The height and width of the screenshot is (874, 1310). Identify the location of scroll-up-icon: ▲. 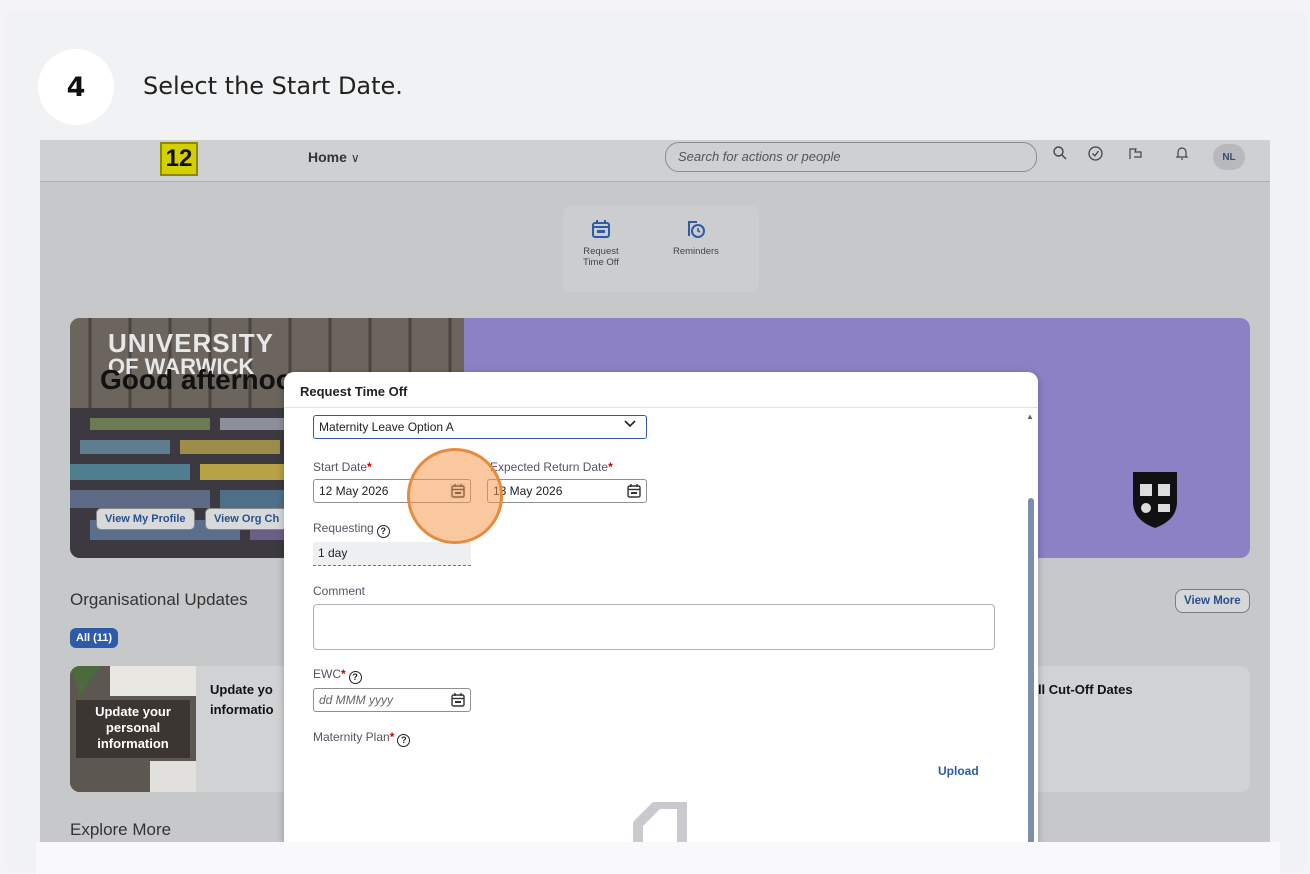
(1030, 416).